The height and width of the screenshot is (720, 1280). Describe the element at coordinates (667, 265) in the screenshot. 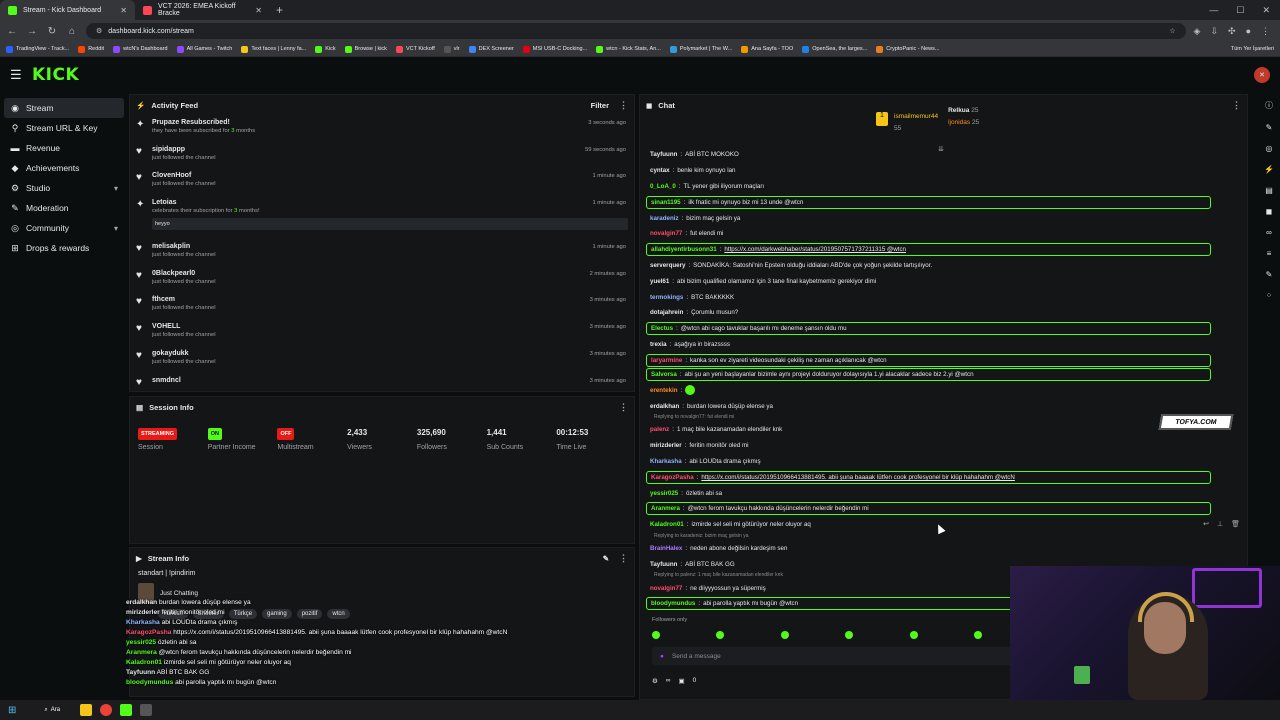

I see `chat-username: serverquery` at that location.